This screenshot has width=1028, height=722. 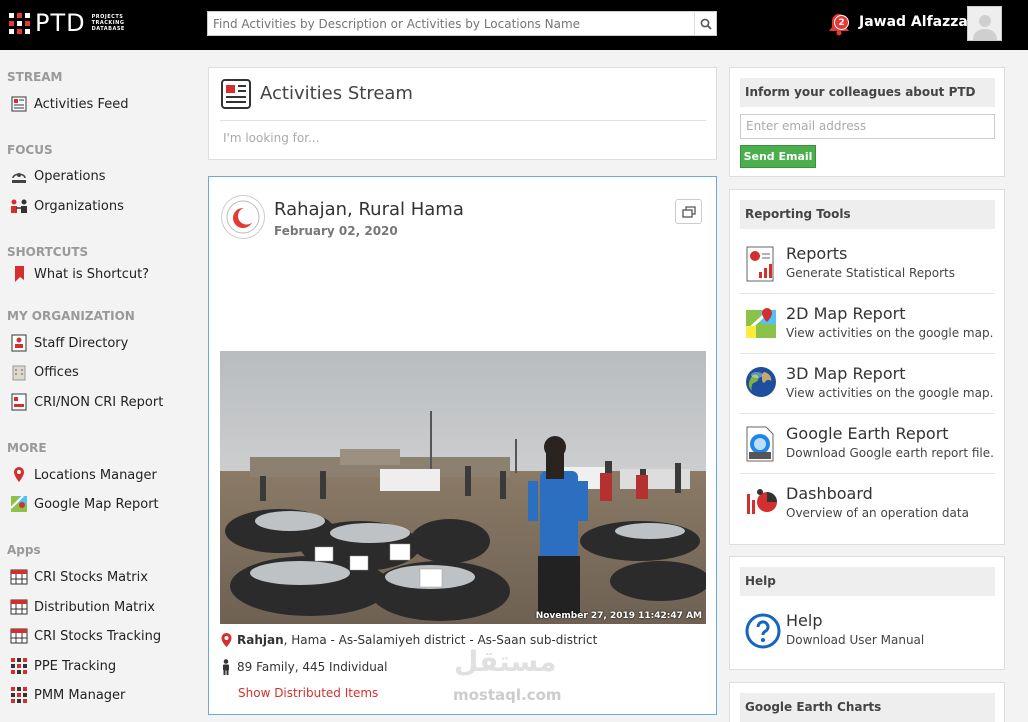 I want to click on help-panel: Help Help Download User Manual, so click(x=867, y=613).